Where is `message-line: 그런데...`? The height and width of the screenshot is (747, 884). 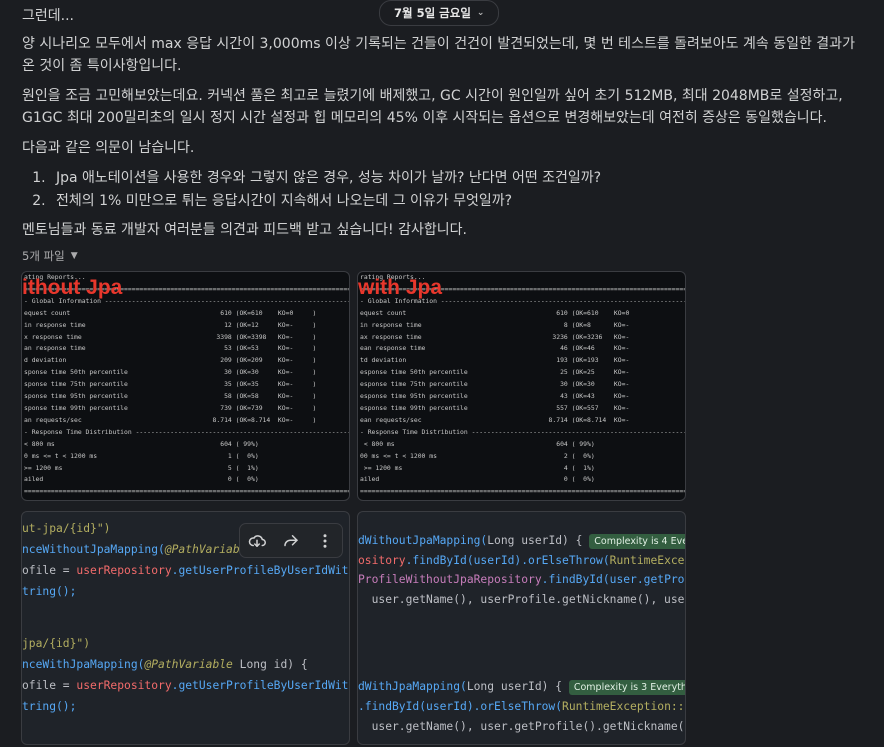
message-line: 그런데... is located at coordinates (48, 16).